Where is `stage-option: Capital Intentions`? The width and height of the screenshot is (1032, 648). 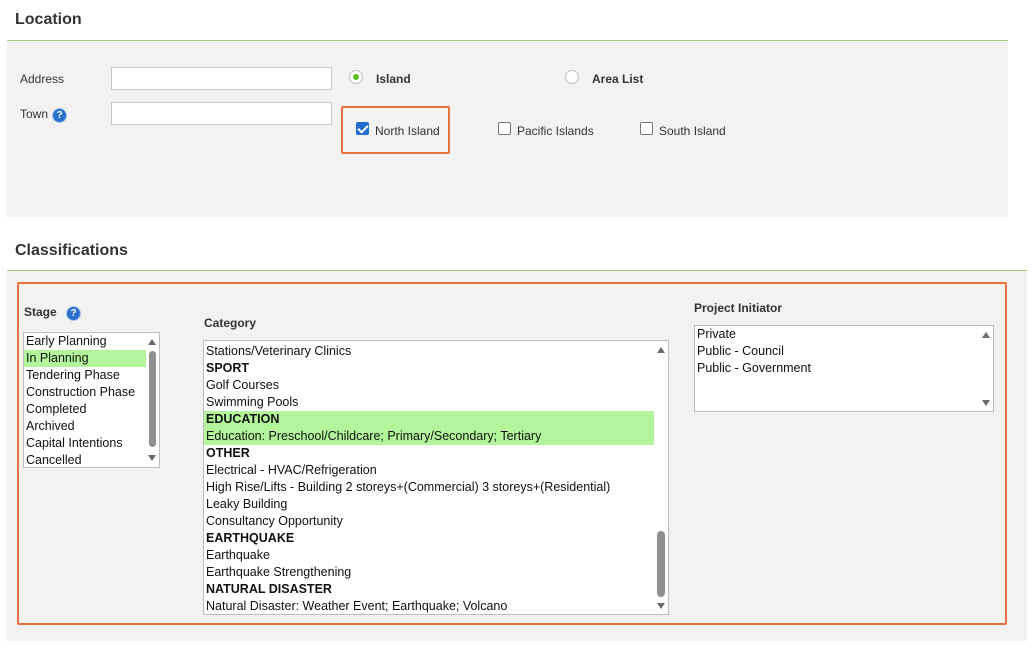
stage-option: Capital Intentions is located at coordinates (85, 443).